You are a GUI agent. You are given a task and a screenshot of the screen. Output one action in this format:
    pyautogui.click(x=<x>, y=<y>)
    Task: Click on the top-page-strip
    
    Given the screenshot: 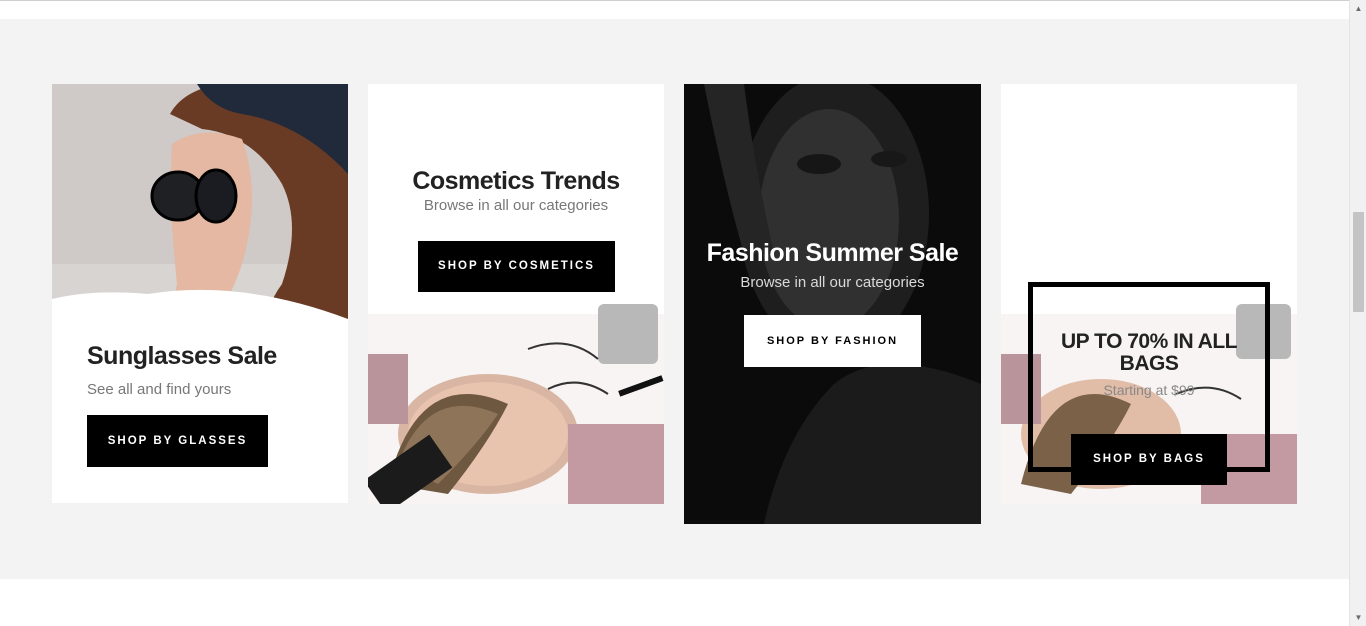 What is the action you would take?
    pyautogui.click(x=674, y=9)
    